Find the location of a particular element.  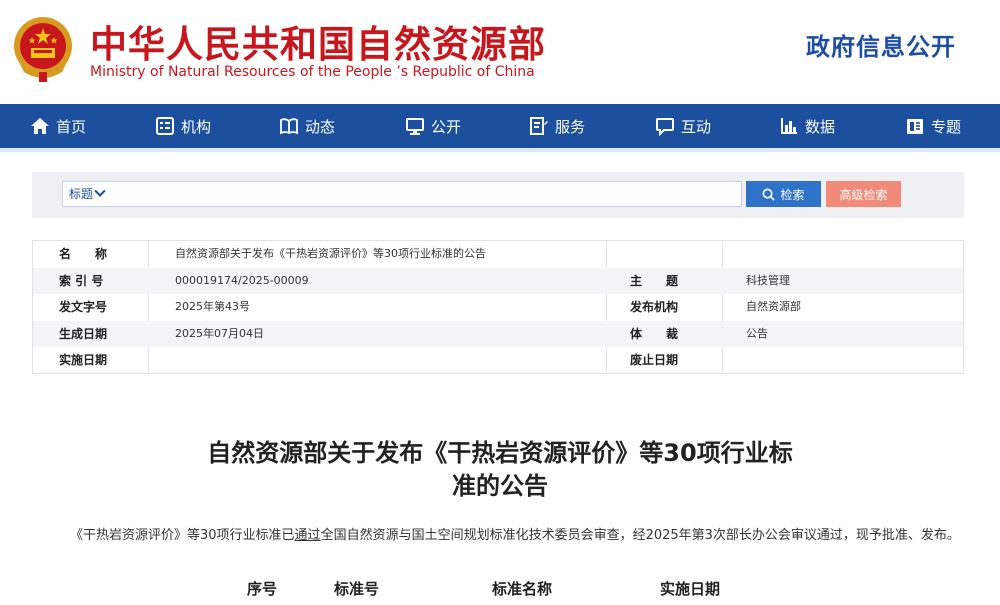

genre-label: 体 裁 is located at coordinates (654, 333).